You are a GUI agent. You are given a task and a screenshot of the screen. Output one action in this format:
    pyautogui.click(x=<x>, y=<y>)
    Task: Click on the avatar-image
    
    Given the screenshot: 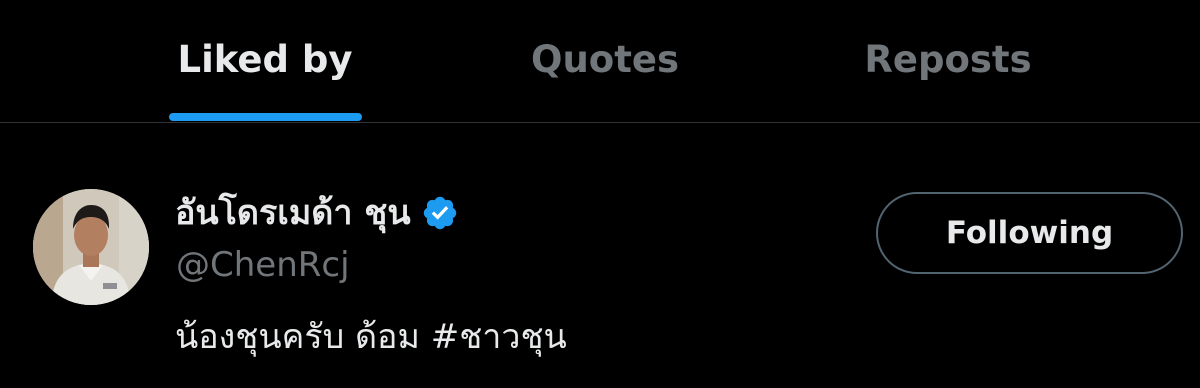 What is the action you would take?
    pyautogui.click(x=91, y=247)
    